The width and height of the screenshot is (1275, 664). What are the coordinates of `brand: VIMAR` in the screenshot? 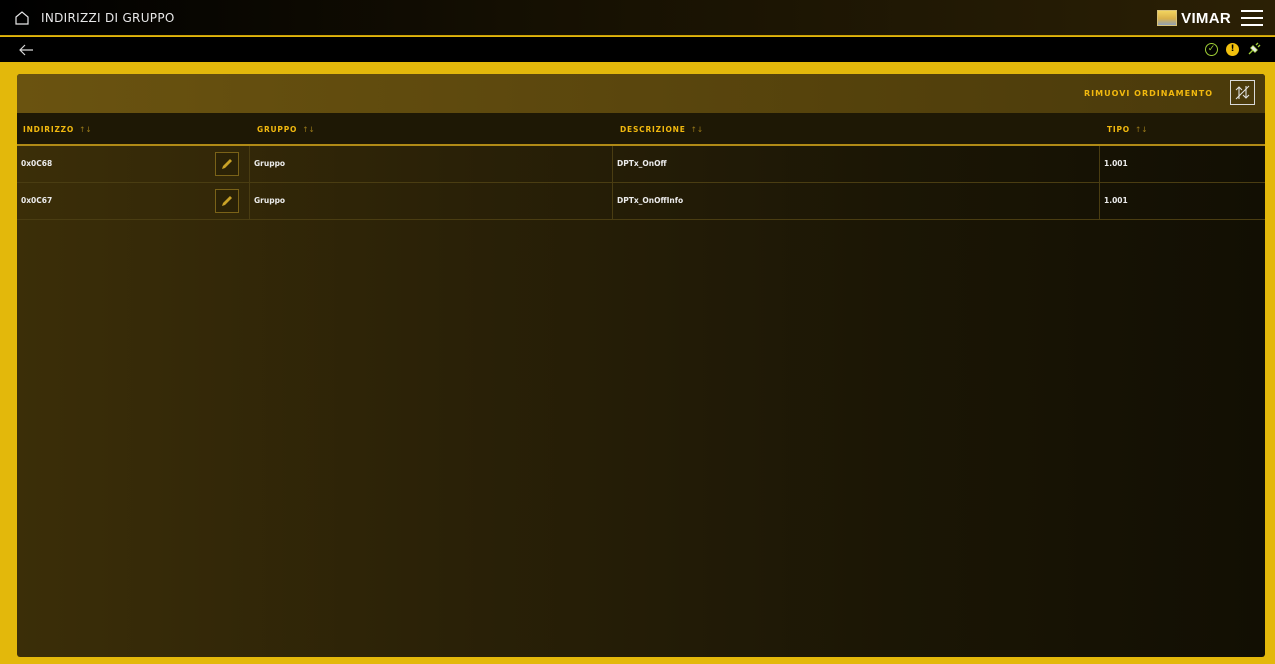 It's located at (1210, 18).